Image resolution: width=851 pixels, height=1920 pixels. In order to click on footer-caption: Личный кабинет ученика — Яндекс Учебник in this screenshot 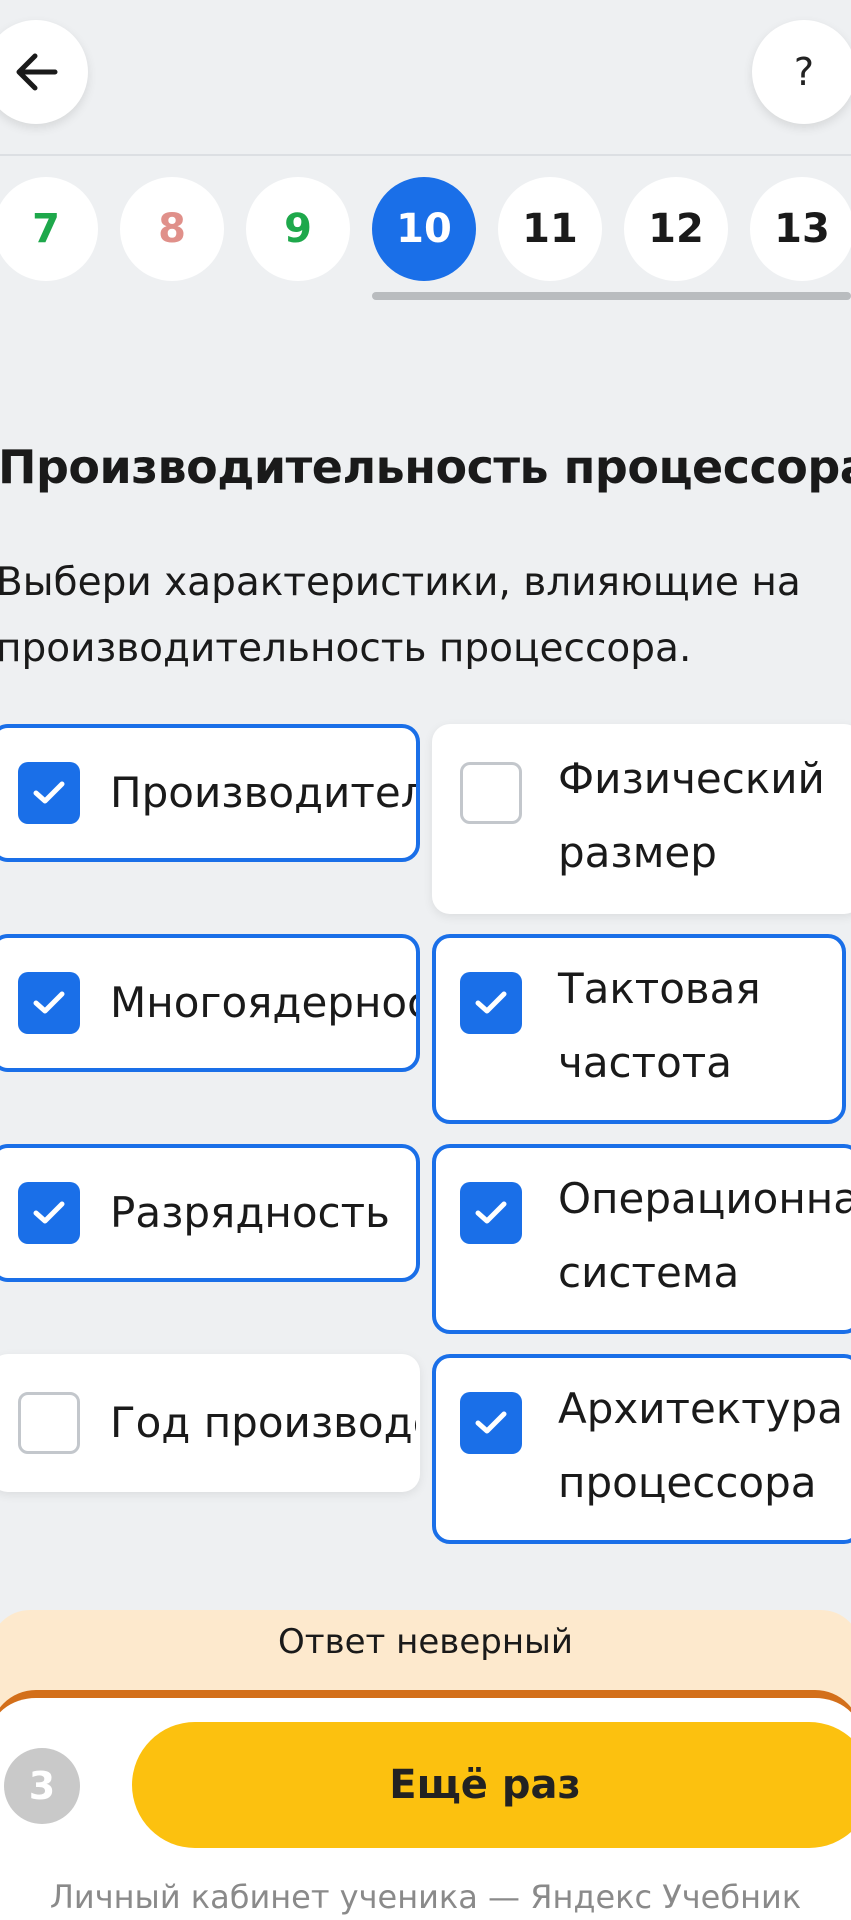, I will do `click(425, 1897)`.